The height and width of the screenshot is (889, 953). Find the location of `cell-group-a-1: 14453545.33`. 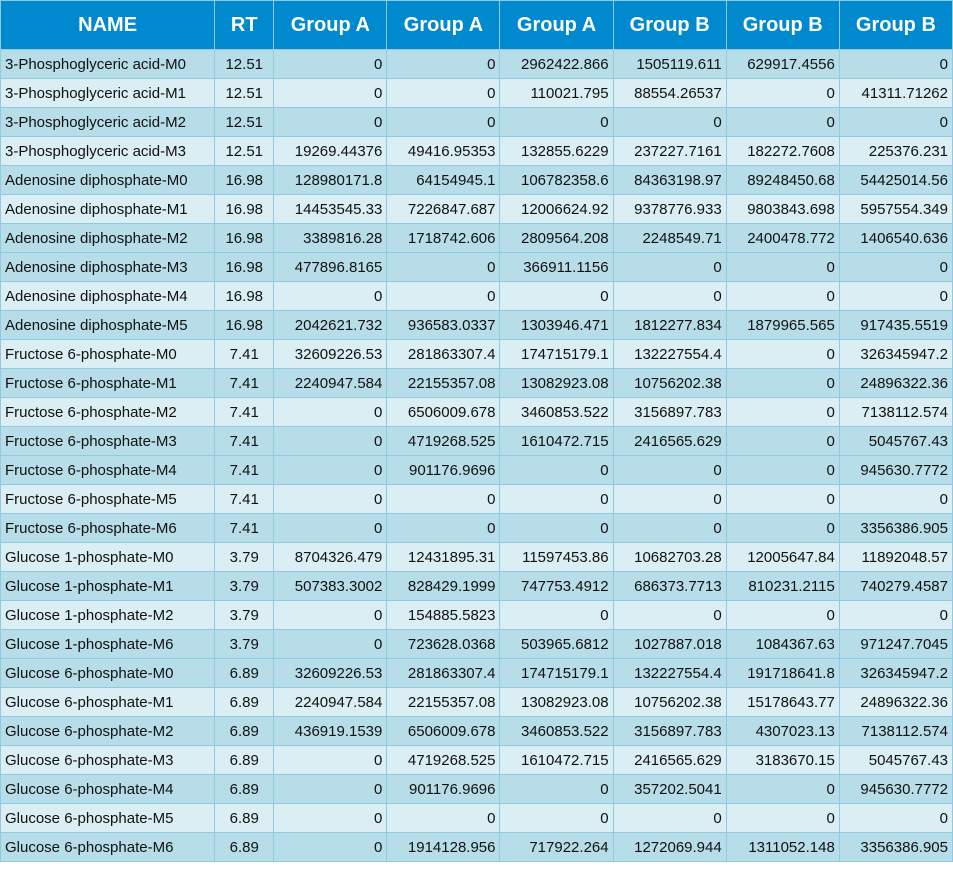

cell-group-a-1: 14453545.33 is located at coordinates (330, 209).